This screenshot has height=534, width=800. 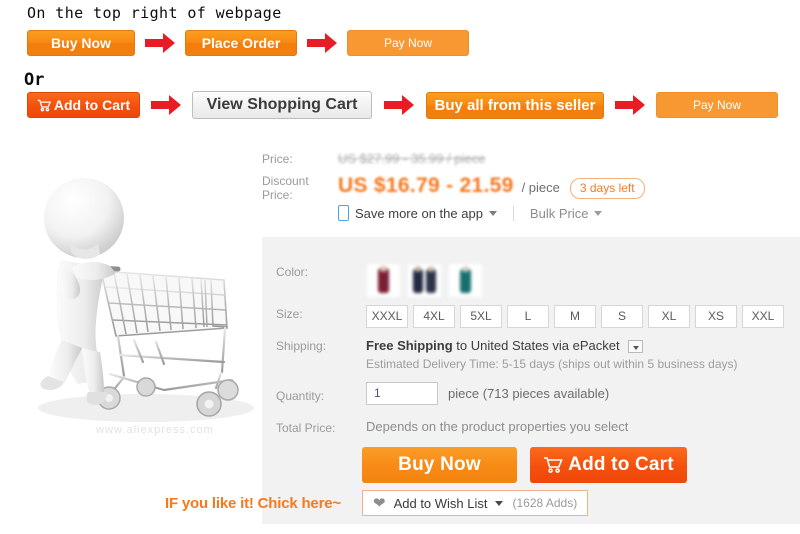 I want to click on total-price-label: Total Price:, so click(x=306, y=428).